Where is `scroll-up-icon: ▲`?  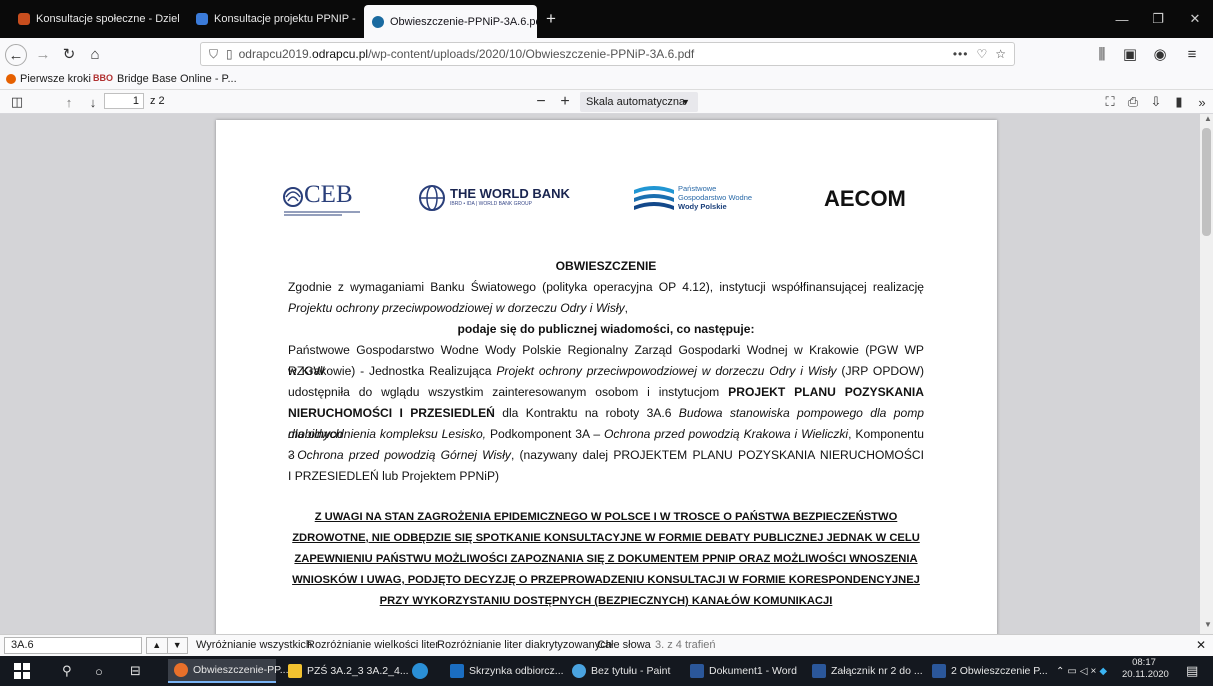
scroll-up-icon: ▲ is located at coordinates (1208, 118).